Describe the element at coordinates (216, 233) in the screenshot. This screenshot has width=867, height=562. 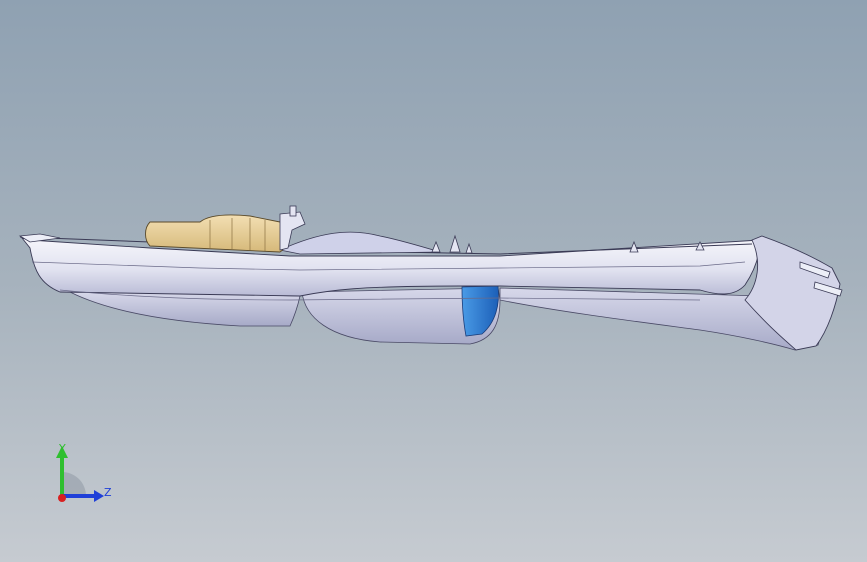
I see `tan-cylinder` at that location.